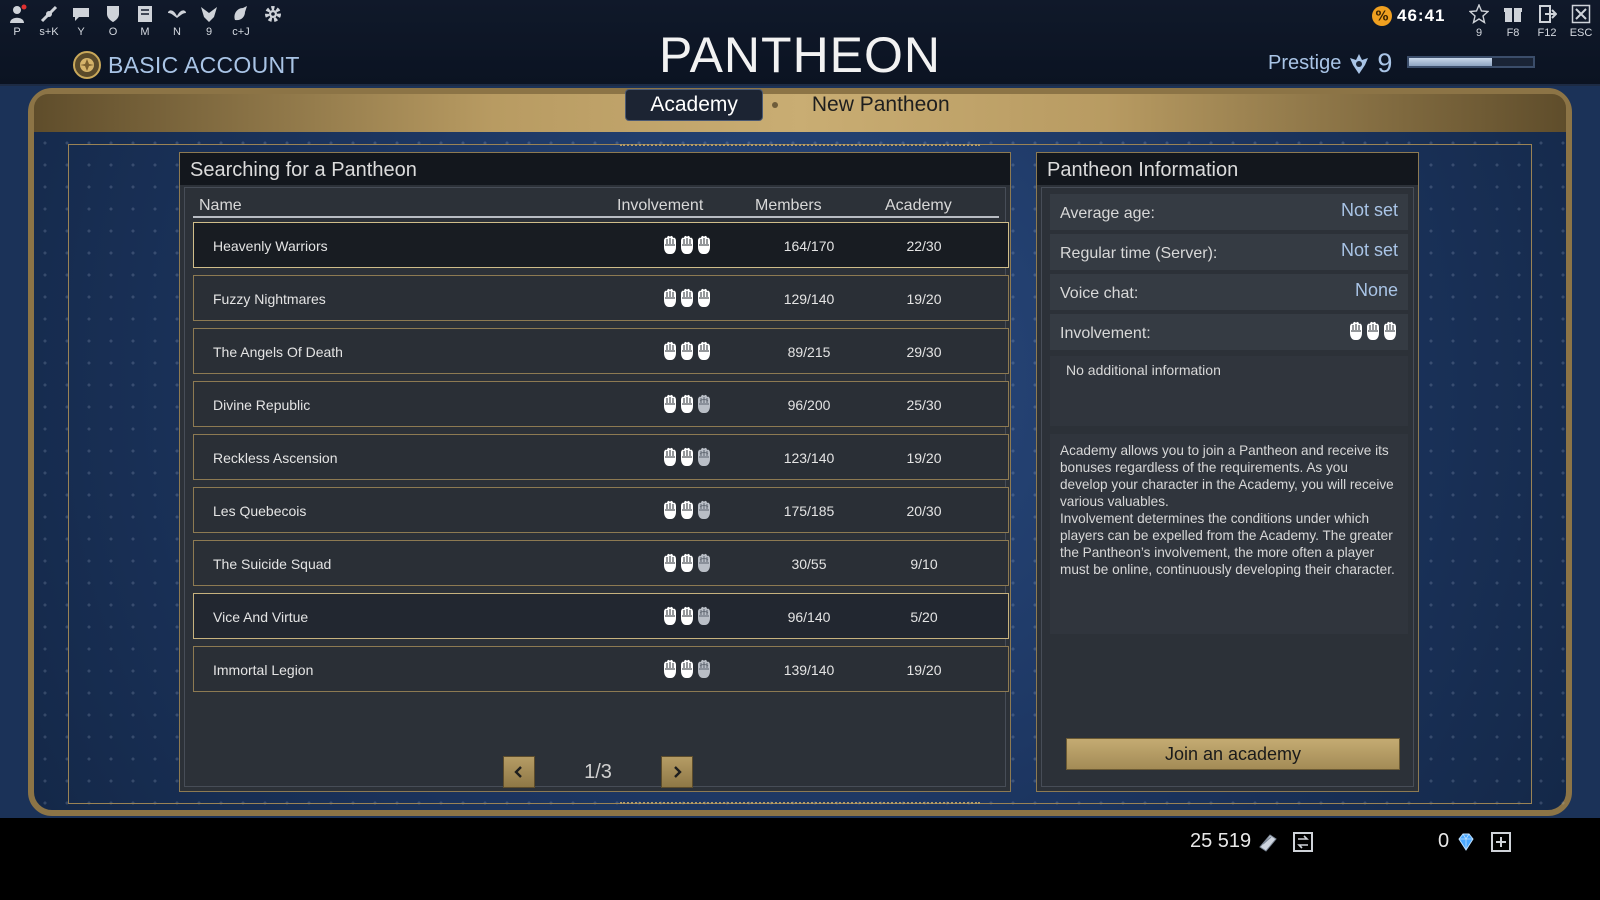  What do you see at coordinates (601, 669) in the screenshot?
I see `table-row: Immortal Legion 139/140 19/20` at bounding box center [601, 669].